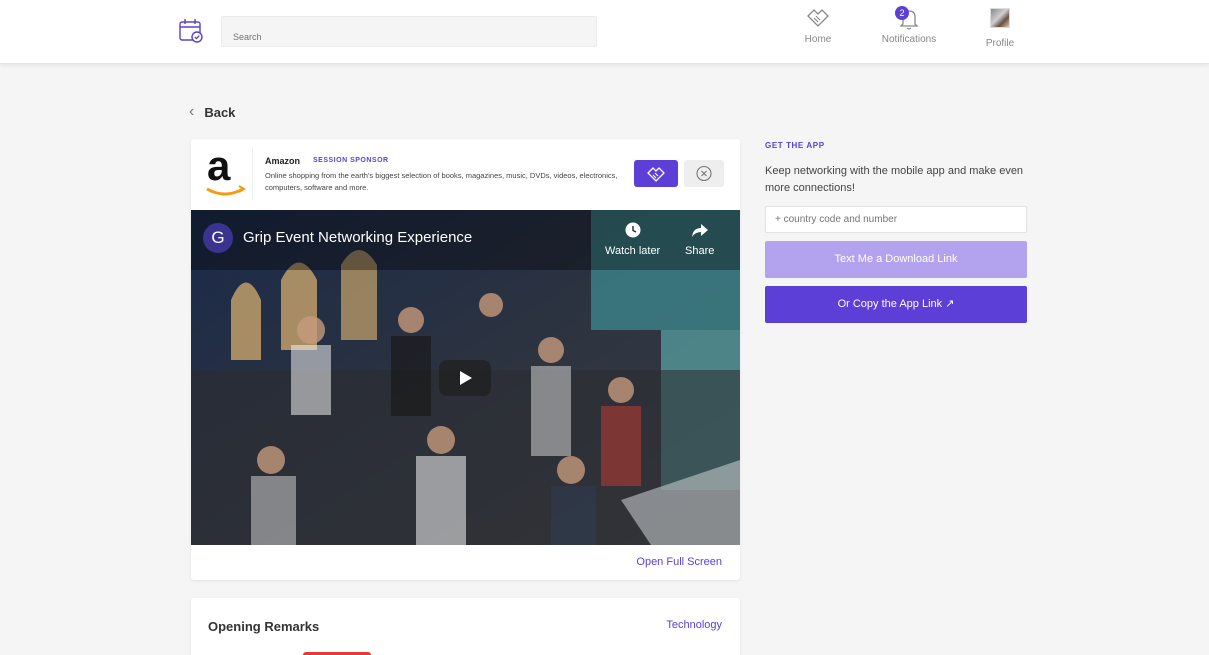 This screenshot has width=1209, height=655. I want to click on connect-sponsor-button, so click(656, 173).